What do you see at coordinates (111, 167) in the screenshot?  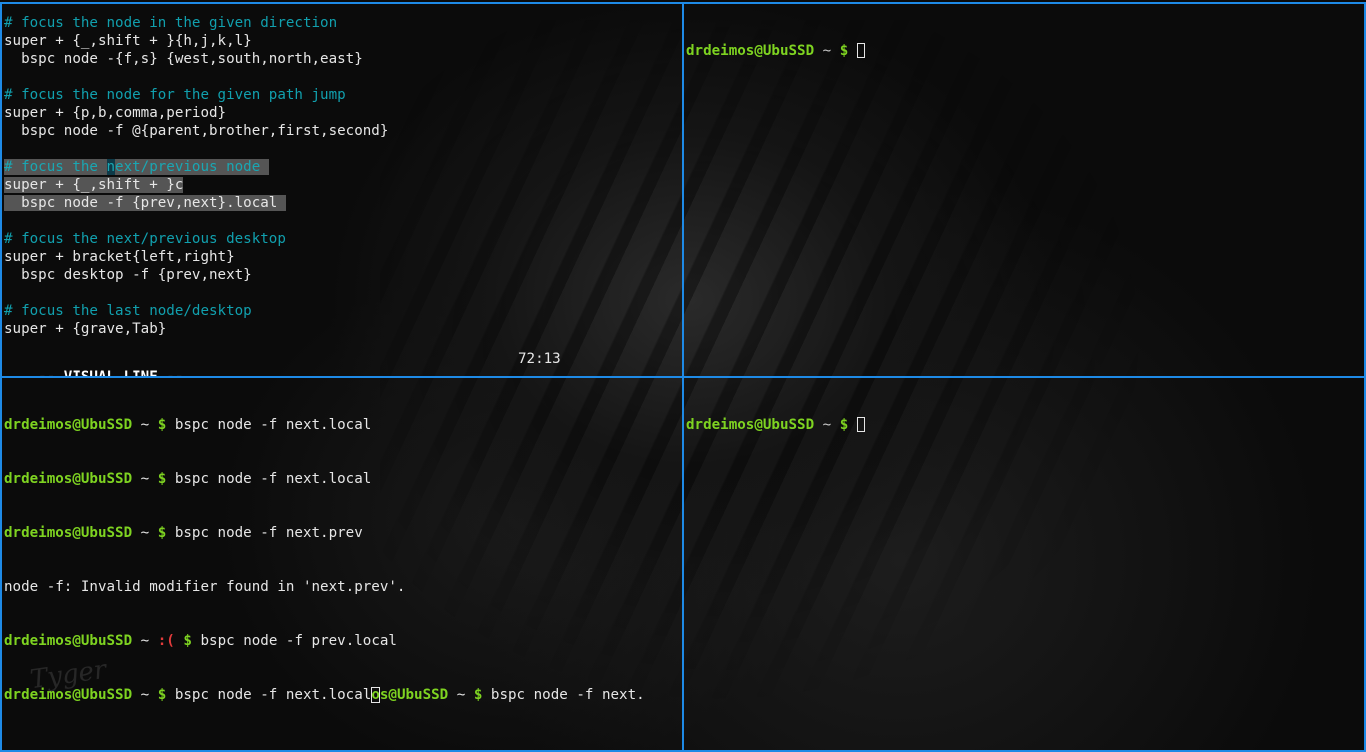 I see `text-cursor: n` at bounding box center [111, 167].